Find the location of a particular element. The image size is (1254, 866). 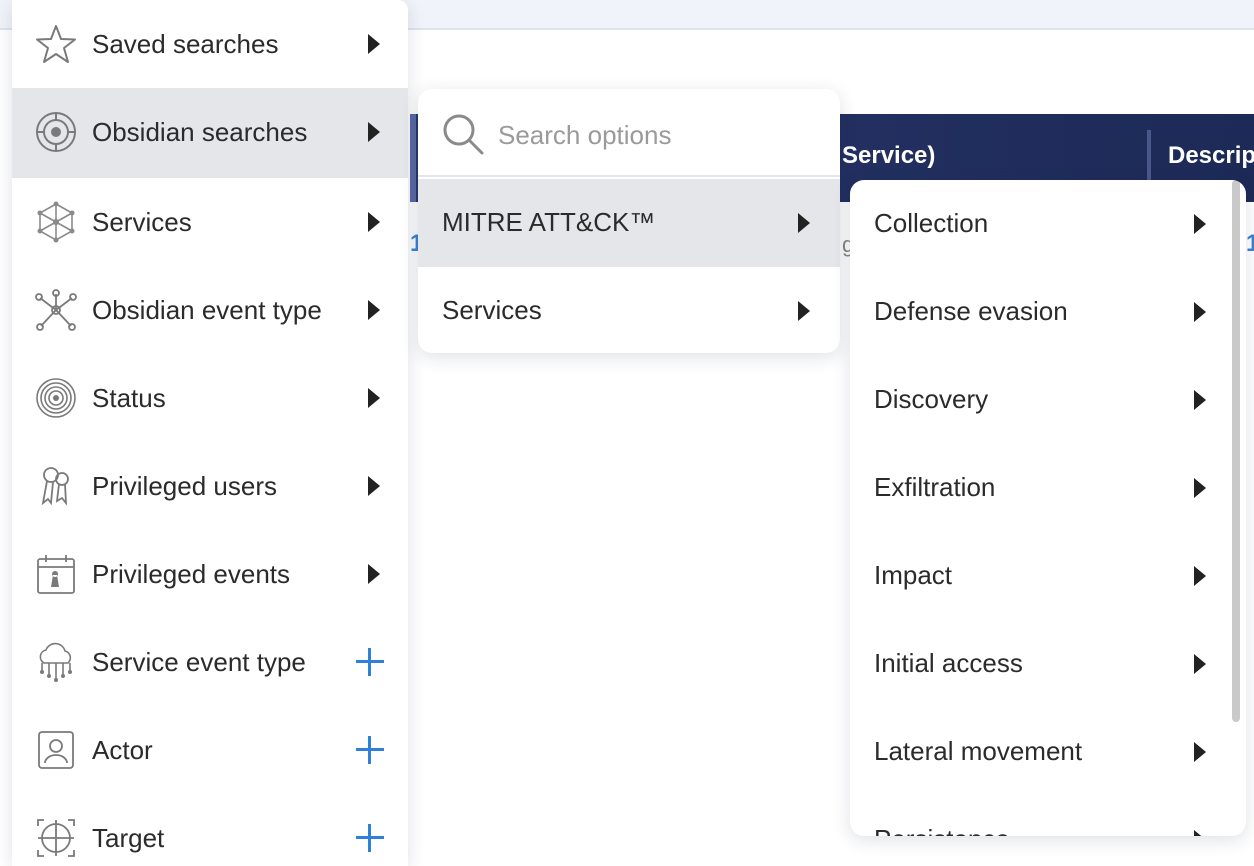

column-divider is located at coordinates (1149, 157).